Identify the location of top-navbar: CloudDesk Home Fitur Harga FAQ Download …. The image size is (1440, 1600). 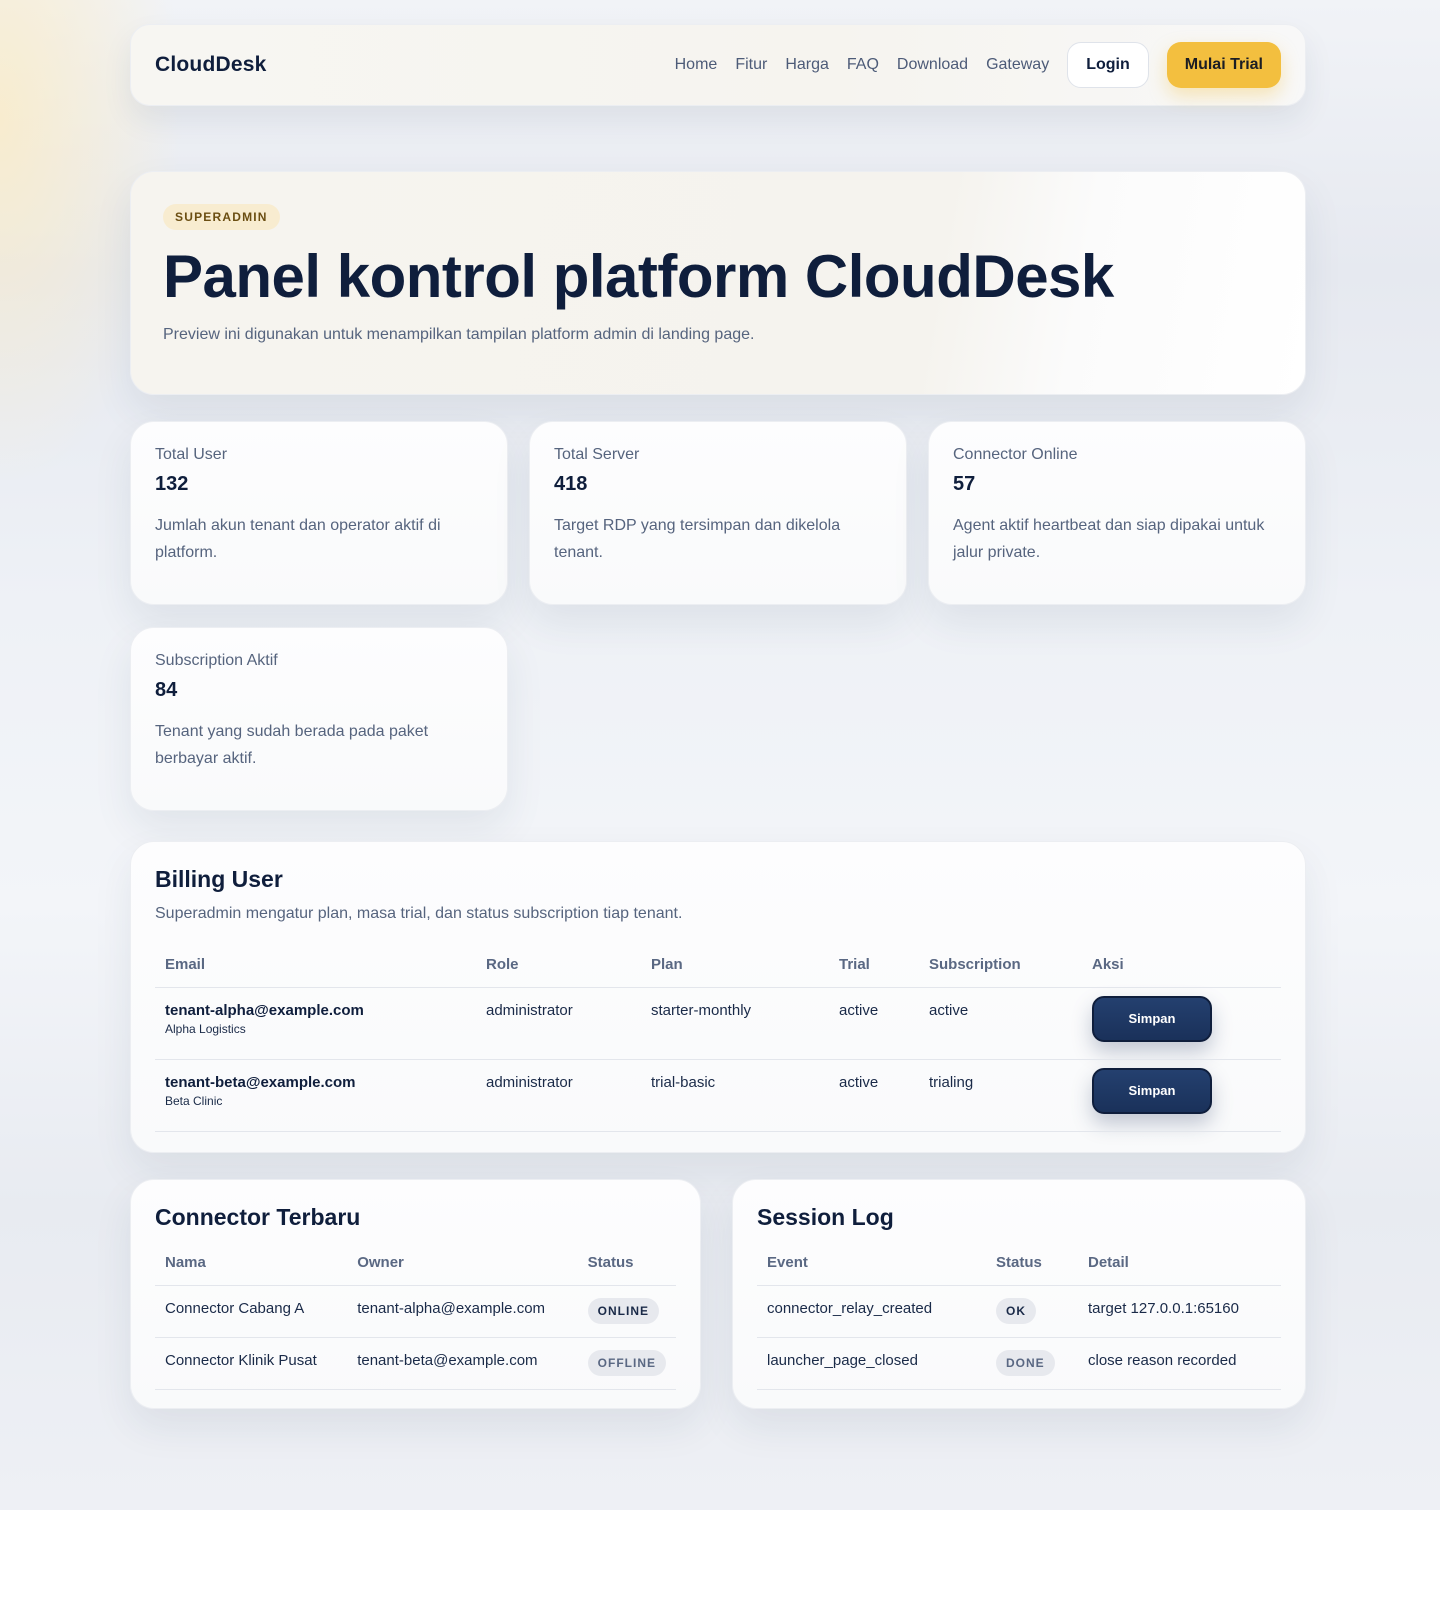
(718, 65).